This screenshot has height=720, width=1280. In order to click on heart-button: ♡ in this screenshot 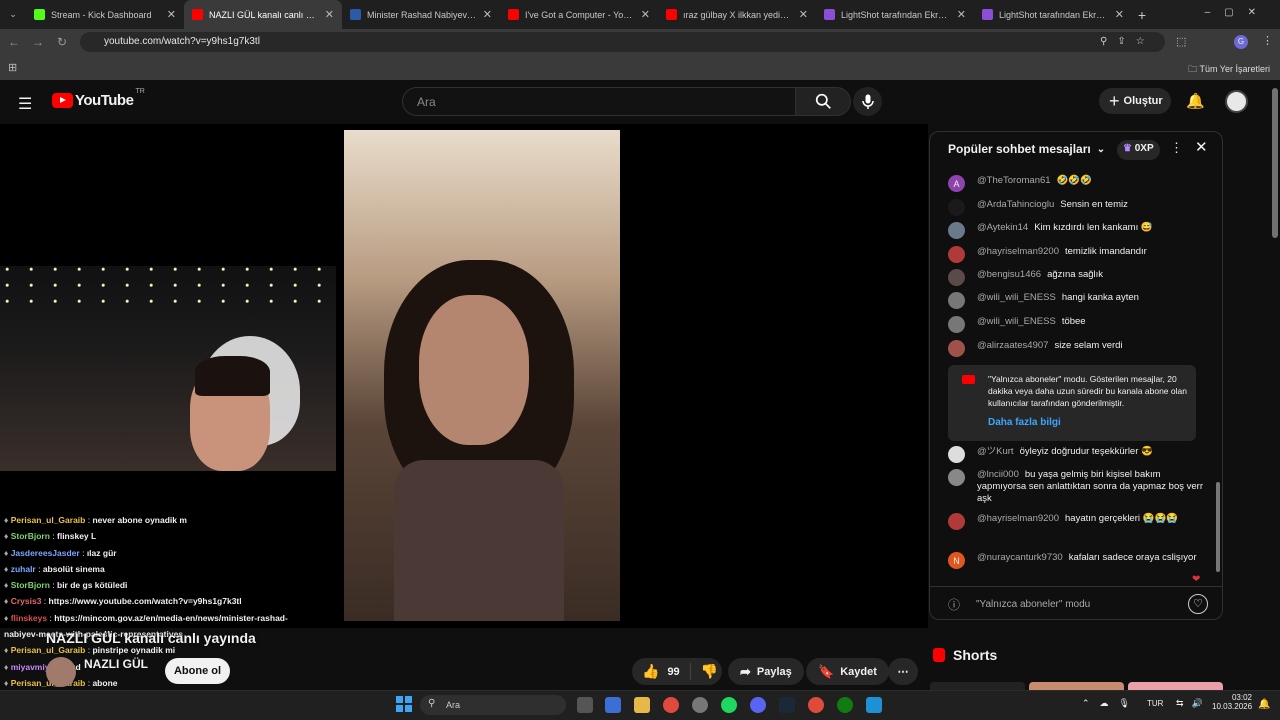, I will do `click(1198, 604)`.